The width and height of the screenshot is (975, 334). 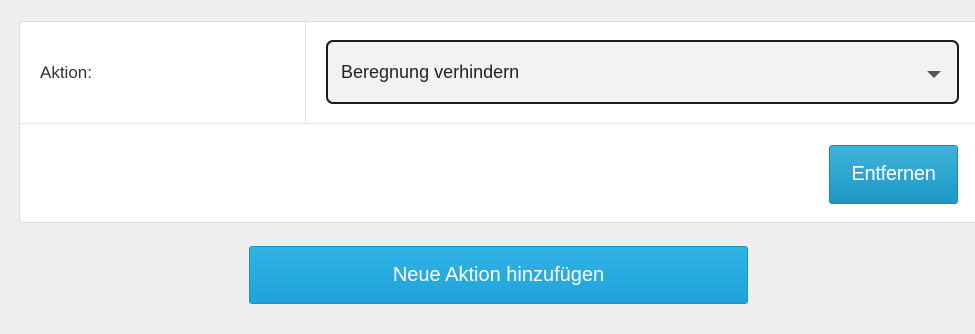 What do you see at coordinates (66, 72) in the screenshot?
I see `action-label: Aktion:` at bounding box center [66, 72].